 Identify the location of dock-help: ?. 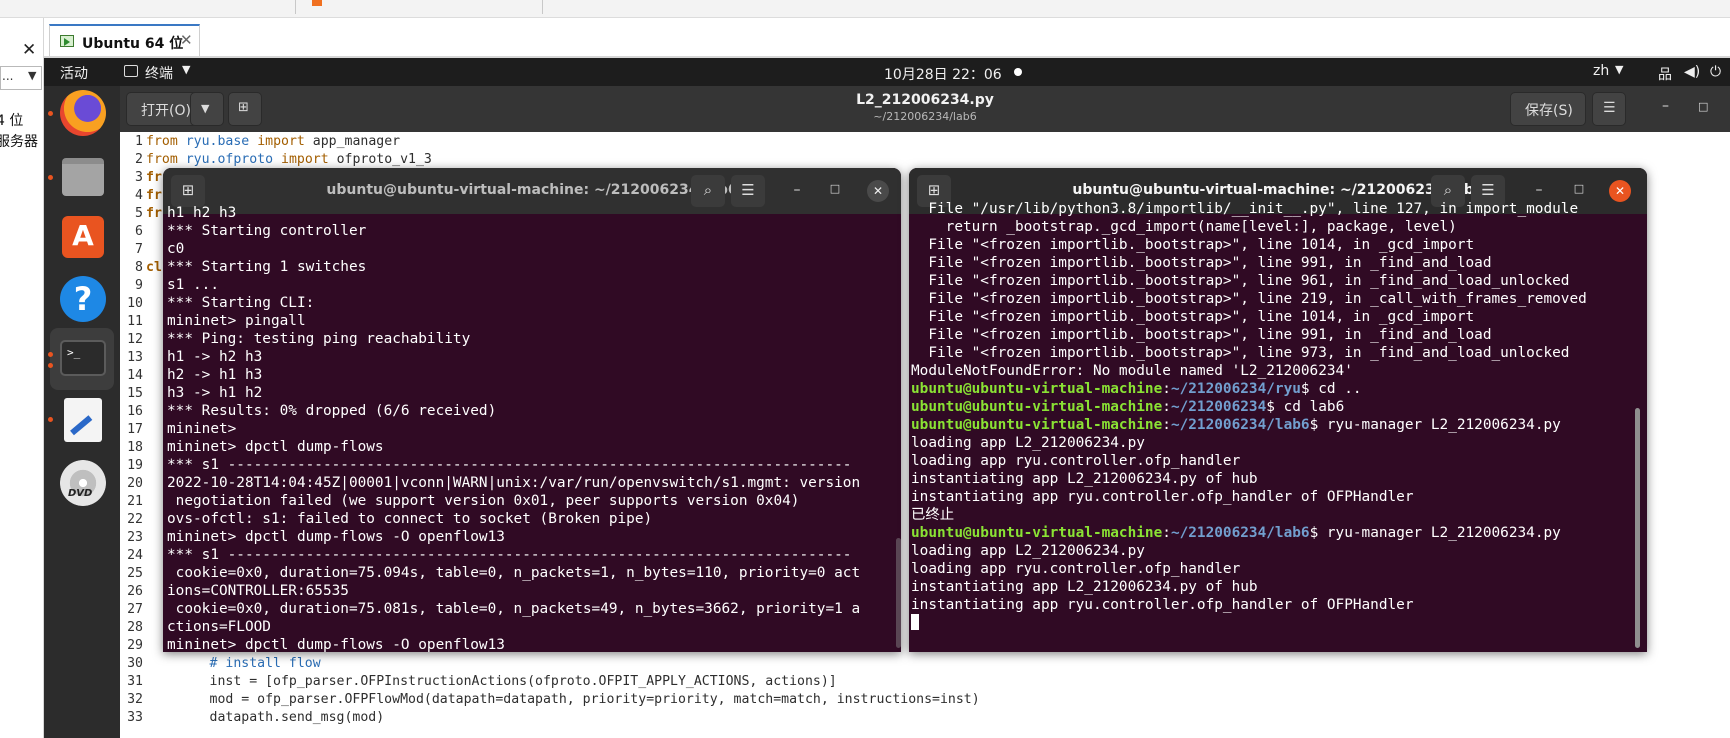
(82, 298).